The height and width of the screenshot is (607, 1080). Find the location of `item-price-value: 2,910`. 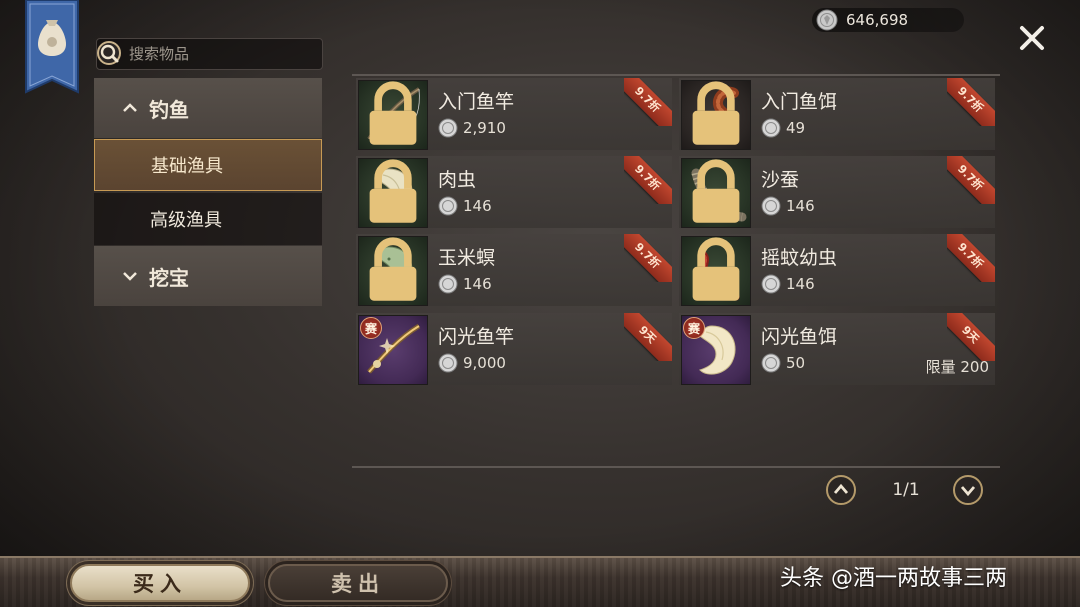

item-price-value: 2,910 is located at coordinates (484, 128).